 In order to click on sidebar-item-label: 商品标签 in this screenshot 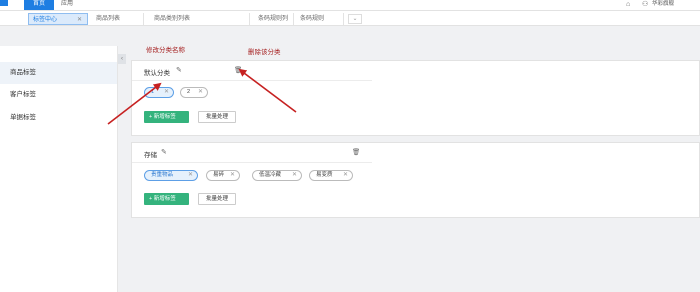, I will do `click(23, 72)`.